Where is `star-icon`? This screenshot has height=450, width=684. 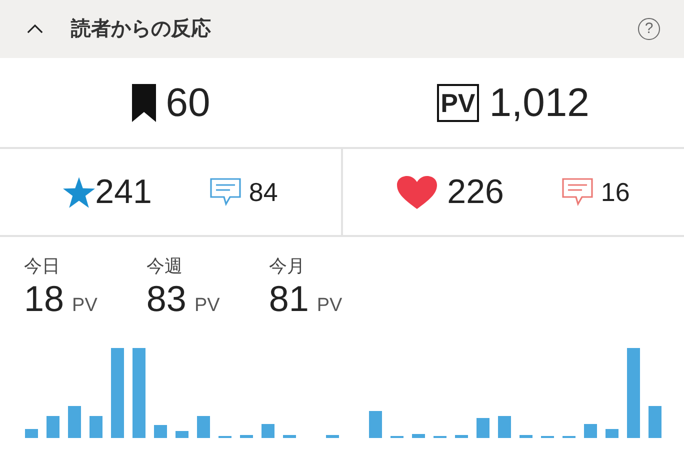 star-icon is located at coordinates (79, 192).